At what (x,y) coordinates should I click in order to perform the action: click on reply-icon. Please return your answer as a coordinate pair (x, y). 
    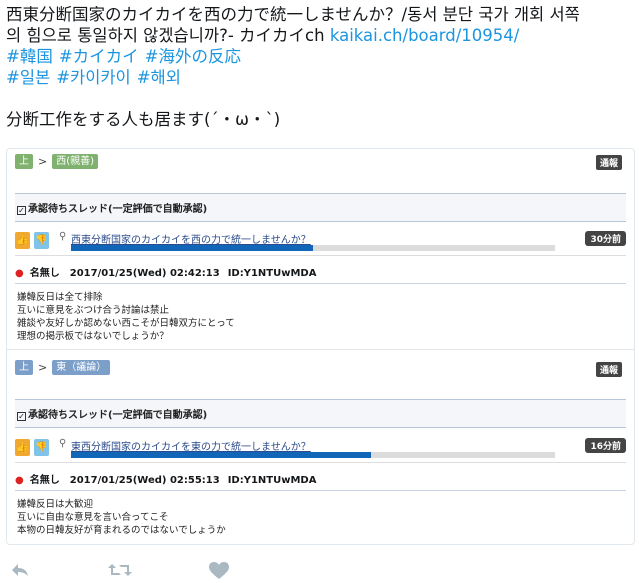
    Looking at the image, I should click on (20, 572).